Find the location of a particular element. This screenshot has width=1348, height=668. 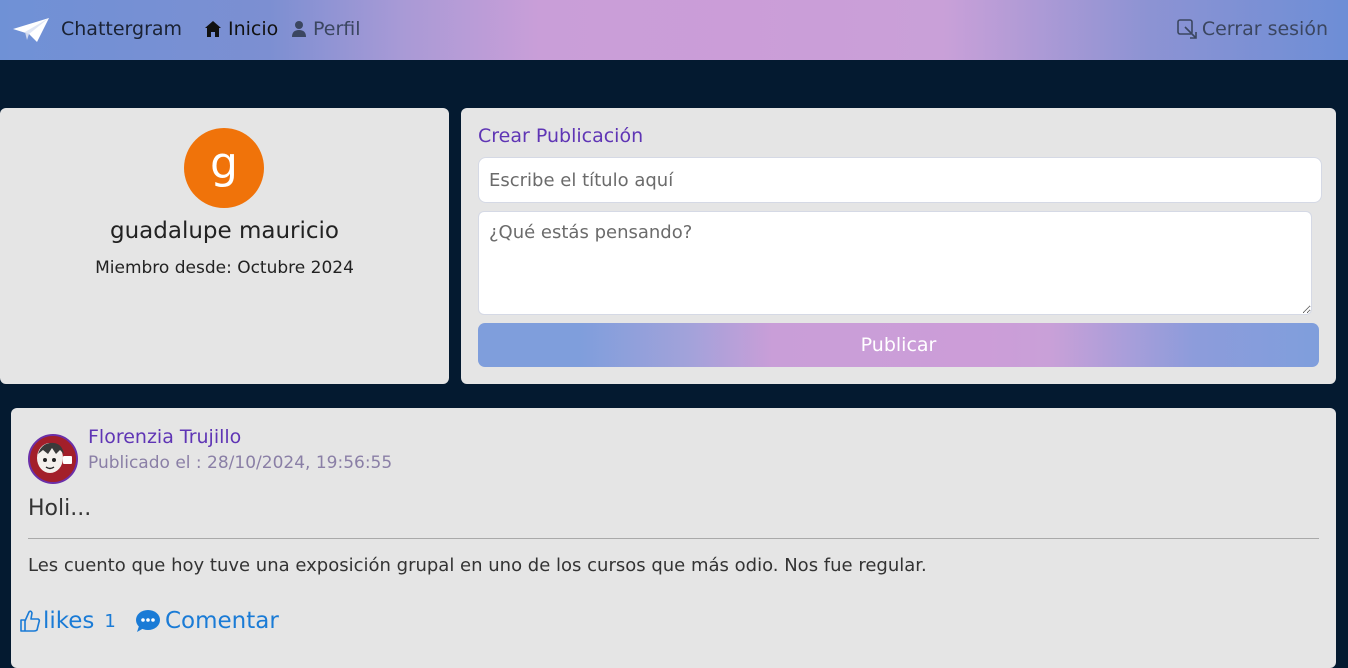

logout-label: Cerrar sesión is located at coordinates (1264, 29).